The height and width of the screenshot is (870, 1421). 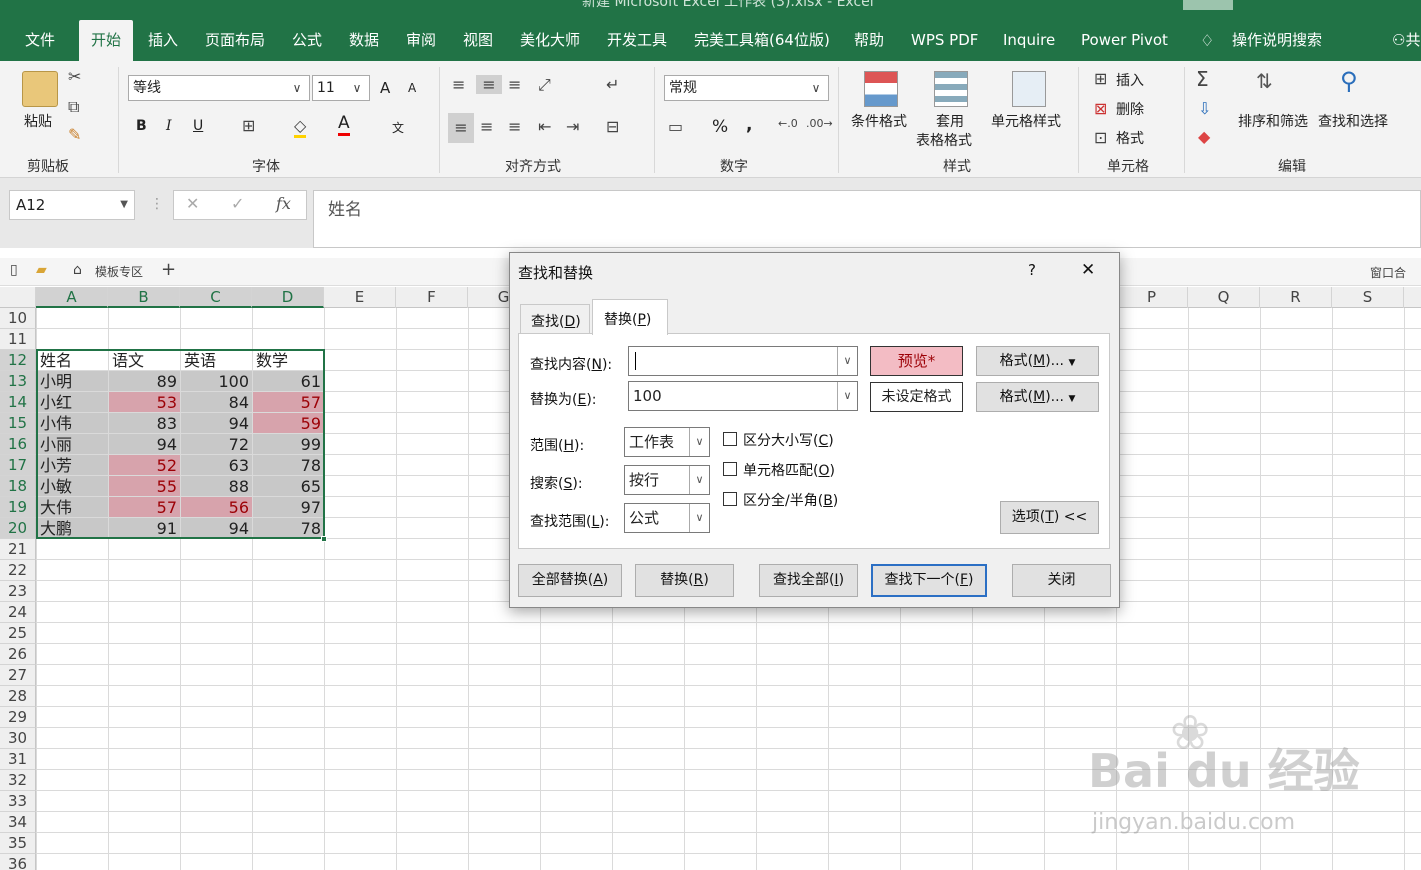 What do you see at coordinates (144, 381) in the screenshot?
I see `table-cell: 89` at bounding box center [144, 381].